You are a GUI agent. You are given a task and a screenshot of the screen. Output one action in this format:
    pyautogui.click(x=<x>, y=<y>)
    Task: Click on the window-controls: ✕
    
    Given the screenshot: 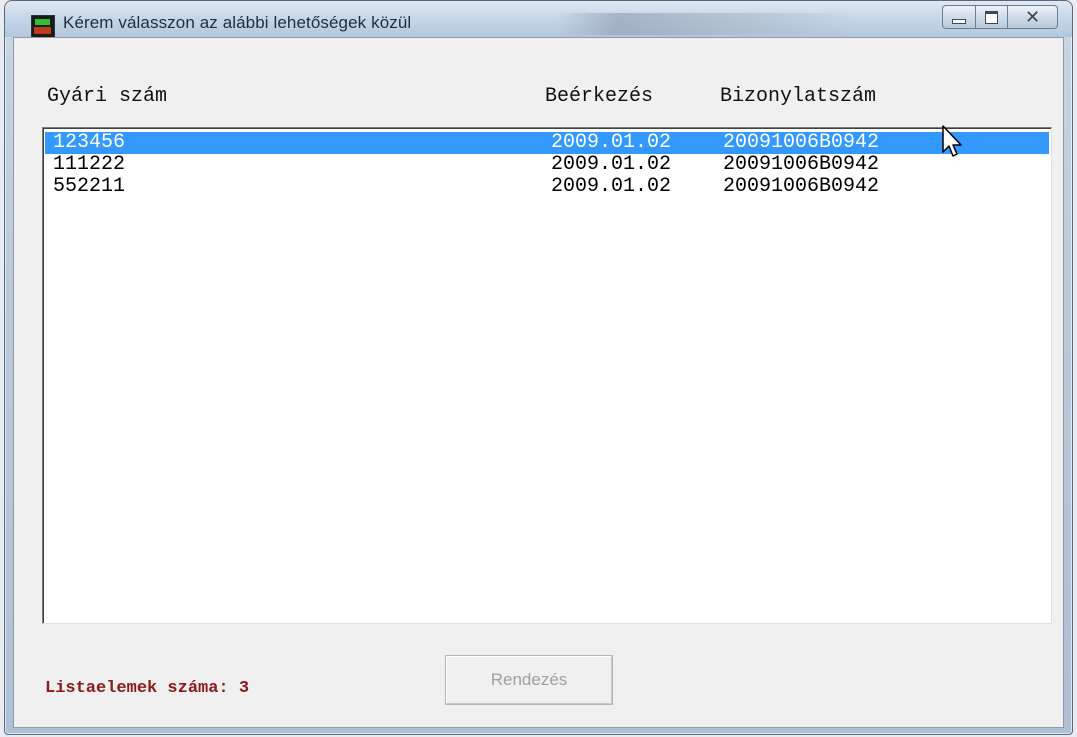 What is the action you would take?
    pyautogui.click(x=1000, y=19)
    